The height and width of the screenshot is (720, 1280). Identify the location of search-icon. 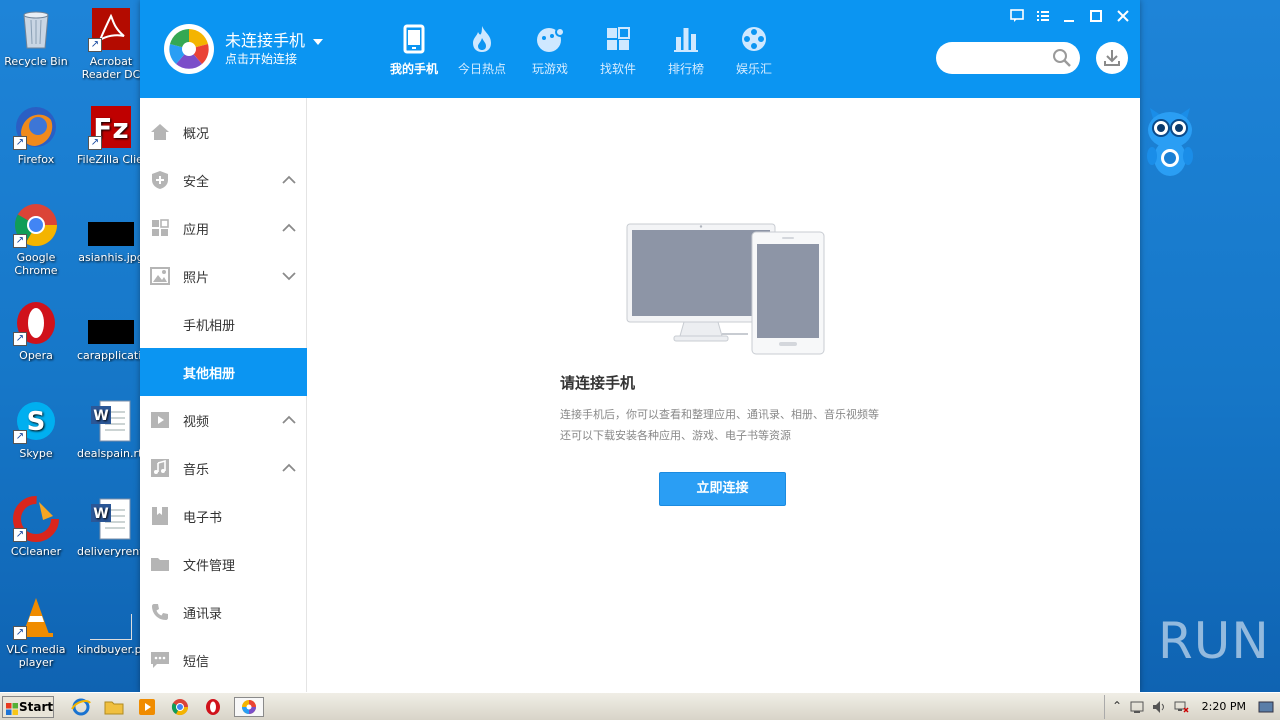
(1062, 58).